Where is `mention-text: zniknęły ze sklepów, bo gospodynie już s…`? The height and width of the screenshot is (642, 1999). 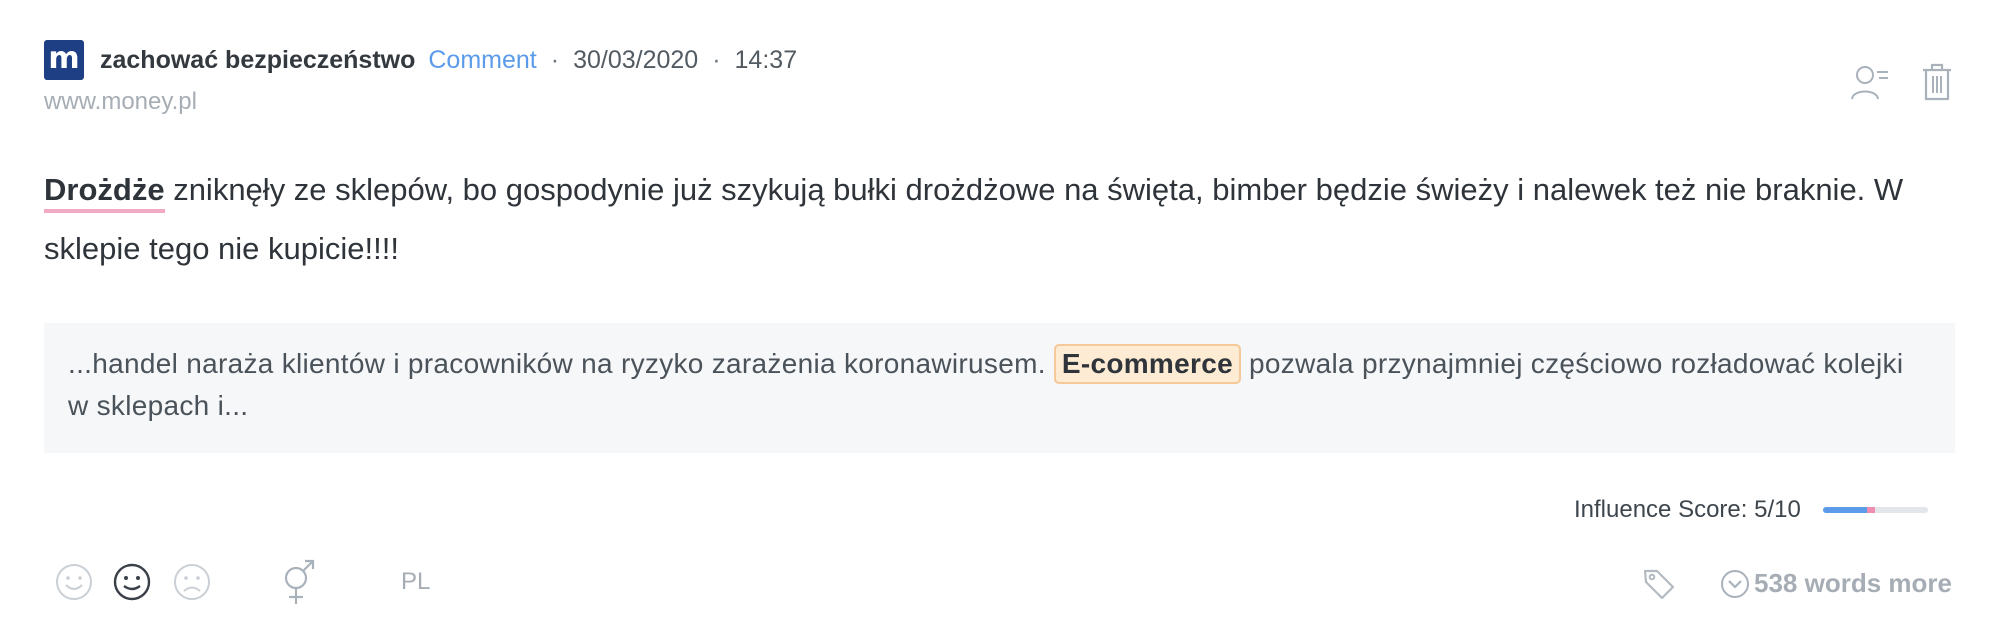
mention-text: zniknęły ze sklepów, bo gospodynie już s… is located at coordinates (974, 219).